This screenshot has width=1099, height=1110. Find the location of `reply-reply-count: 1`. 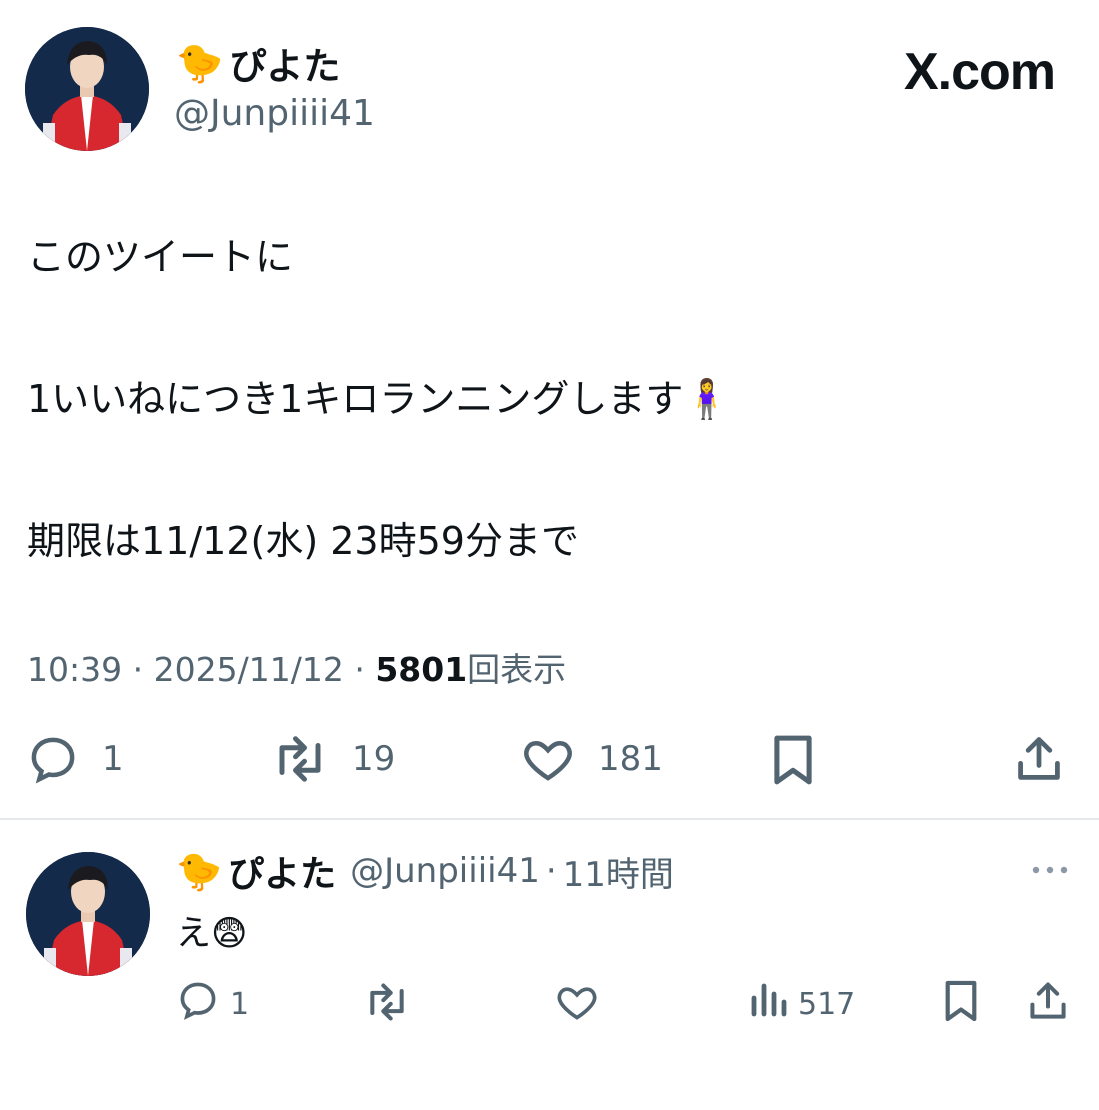

reply-reply-count: 1 is located at coordinates (240, 1004).